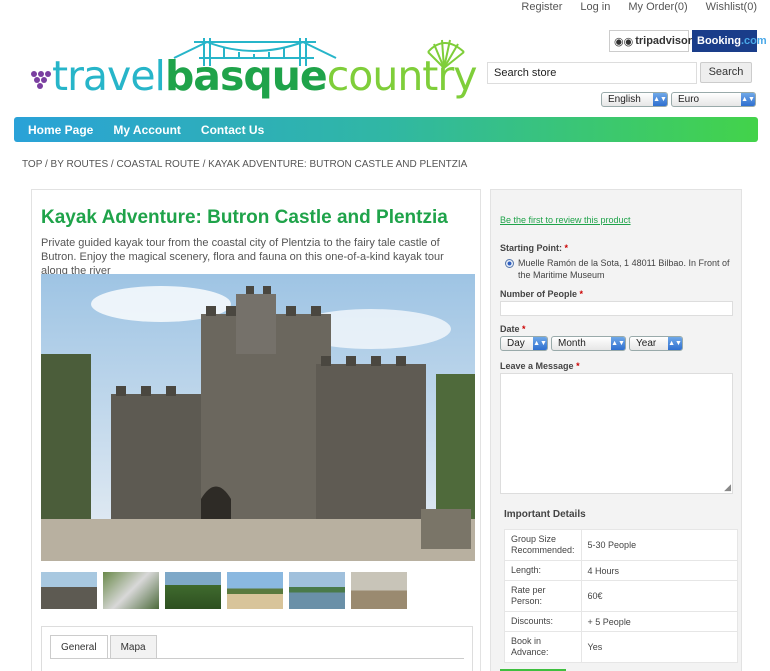 The height and width of the screenshot is (671, 770). What do you see at coordinates (540, 366) in the screenshot?
I see `message-label: Leave a Message *` at bounding box center [540, 366].